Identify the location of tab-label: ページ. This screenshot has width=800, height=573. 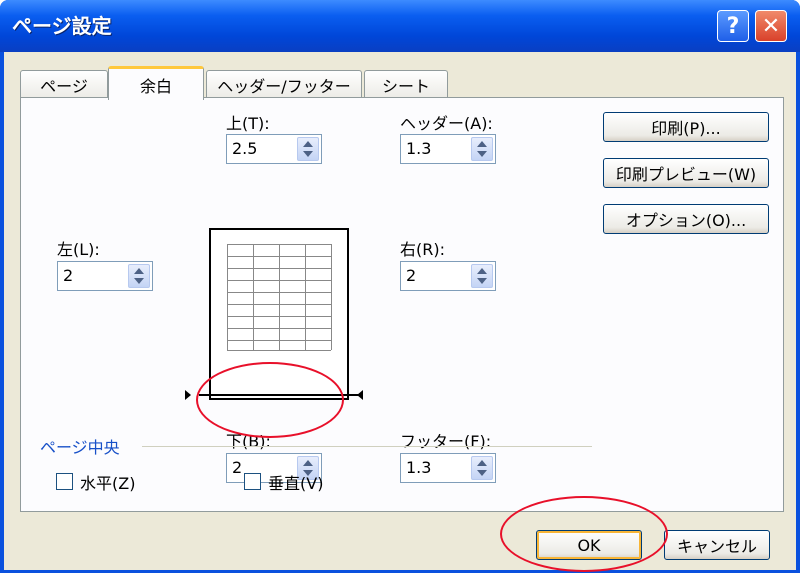
(64, 86).